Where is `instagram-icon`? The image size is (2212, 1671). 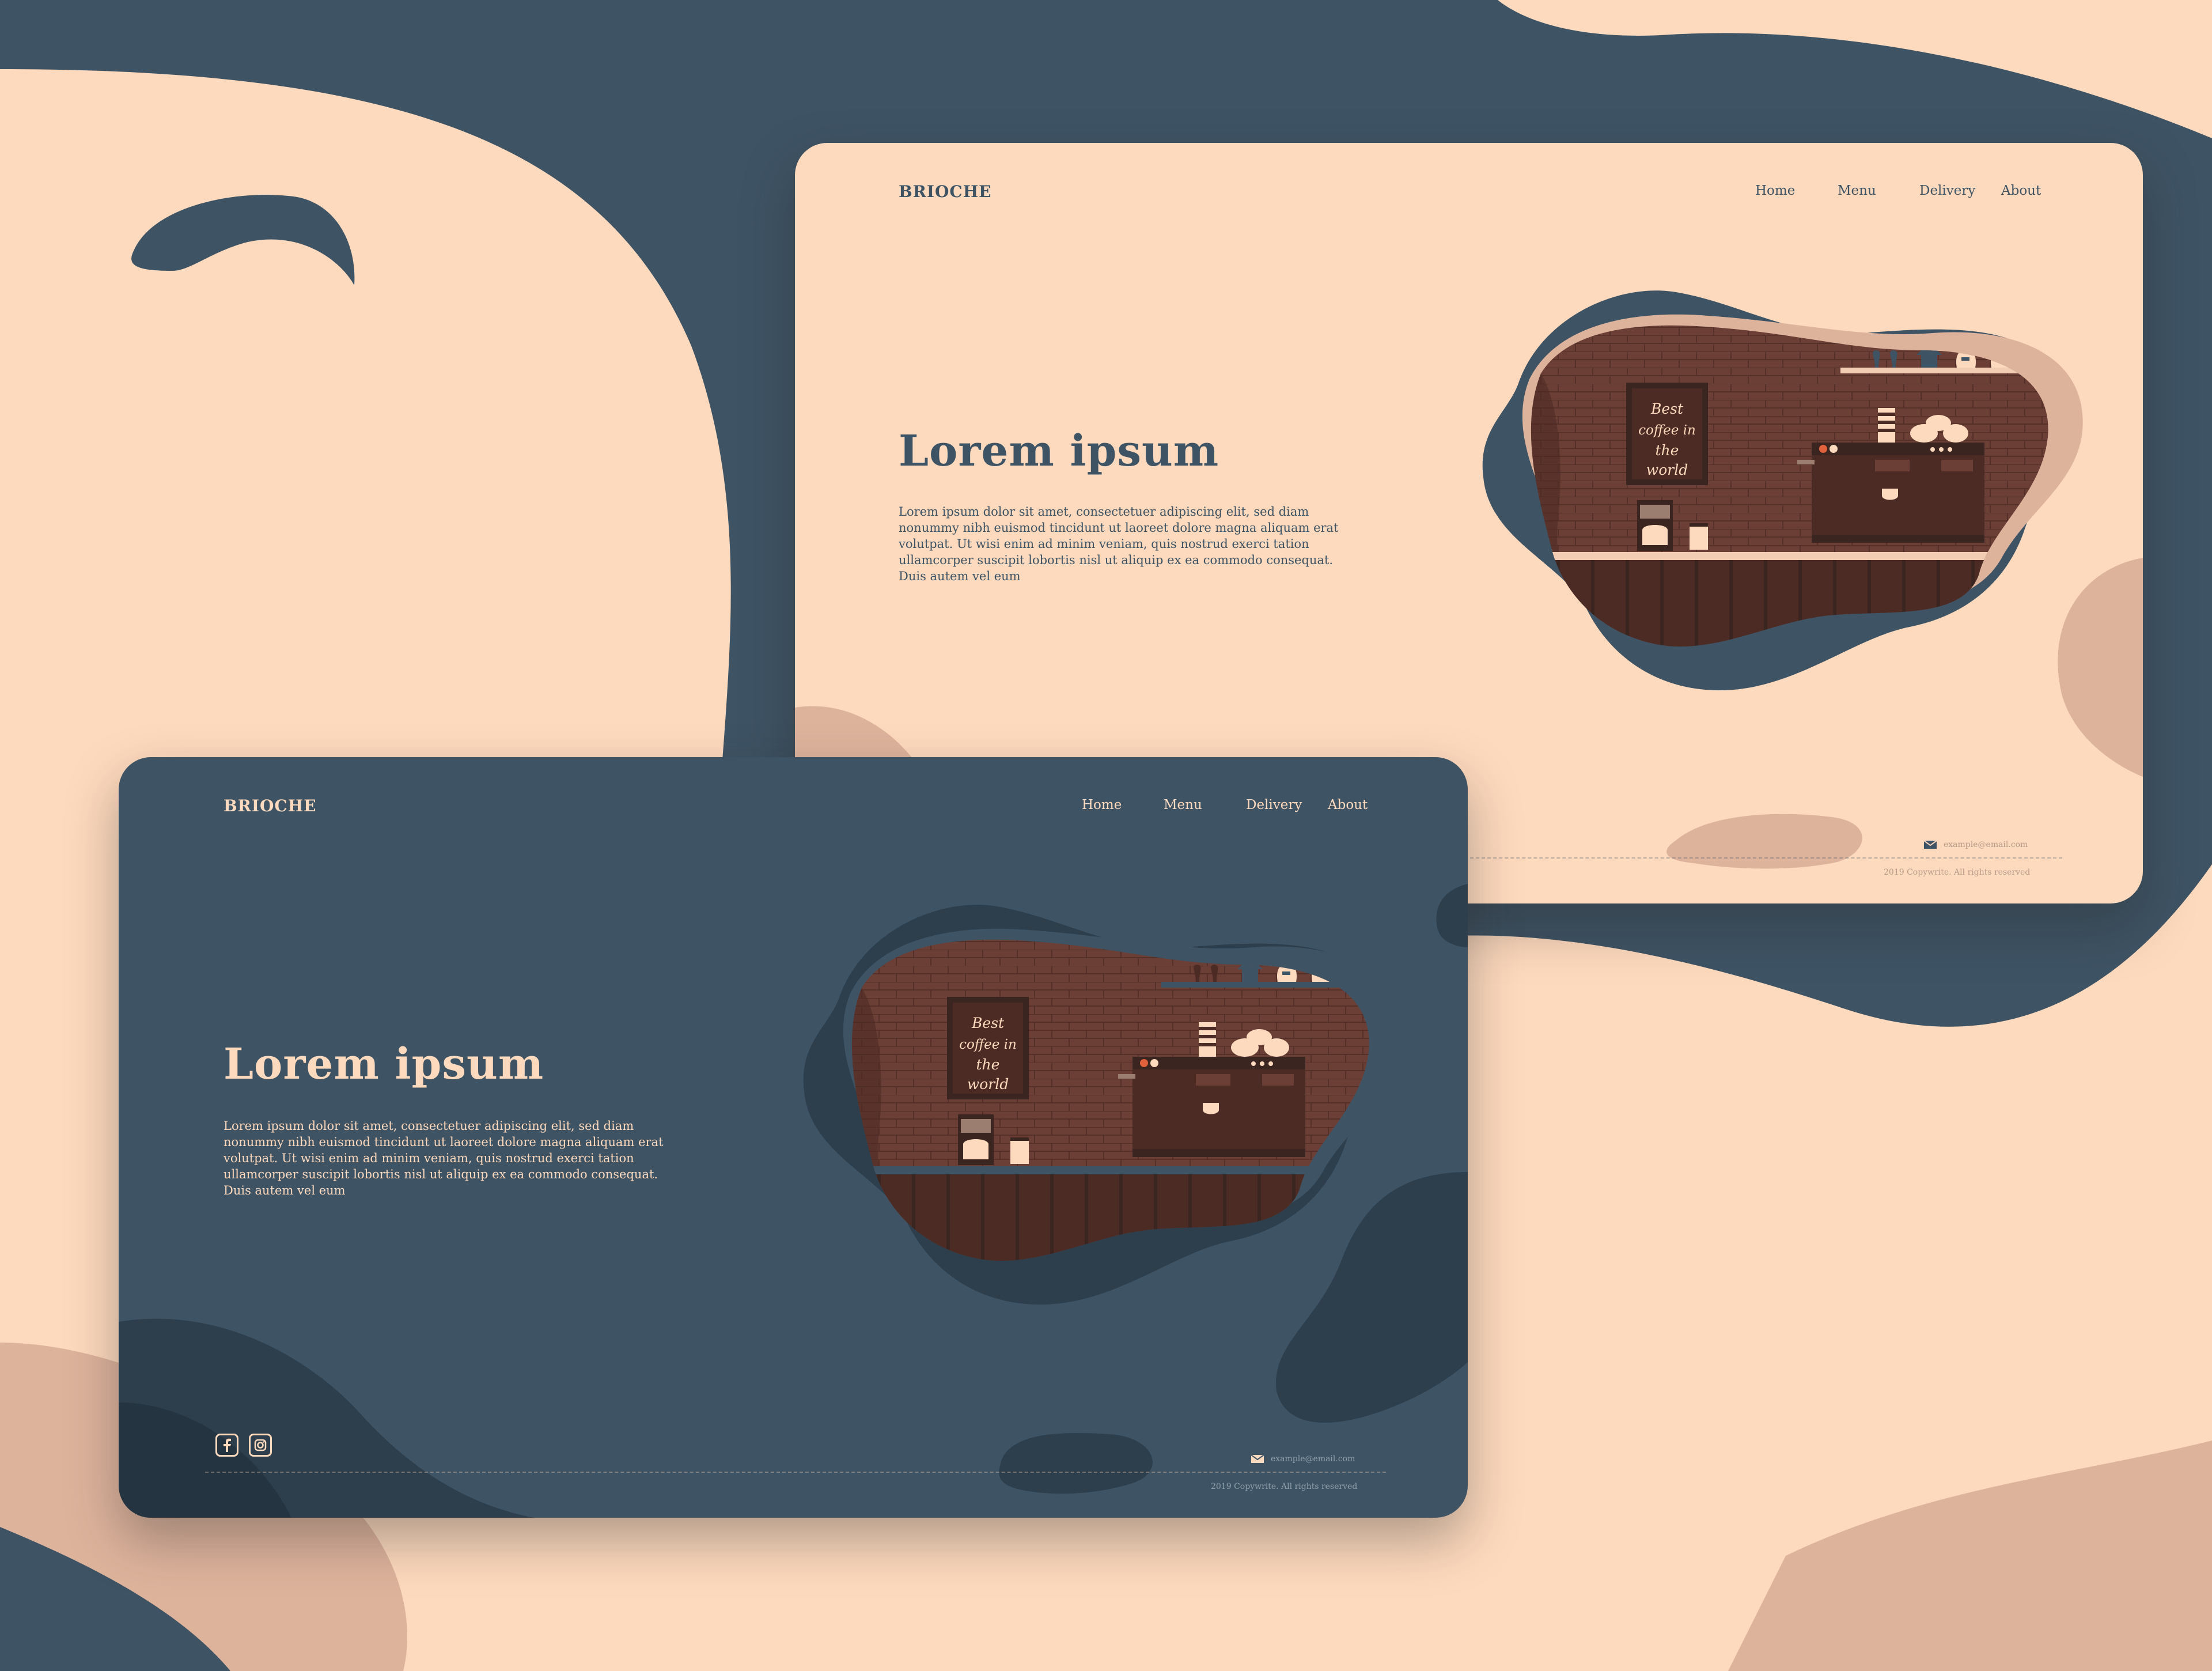
instagram-icon is located at coordinates (260, 1445).